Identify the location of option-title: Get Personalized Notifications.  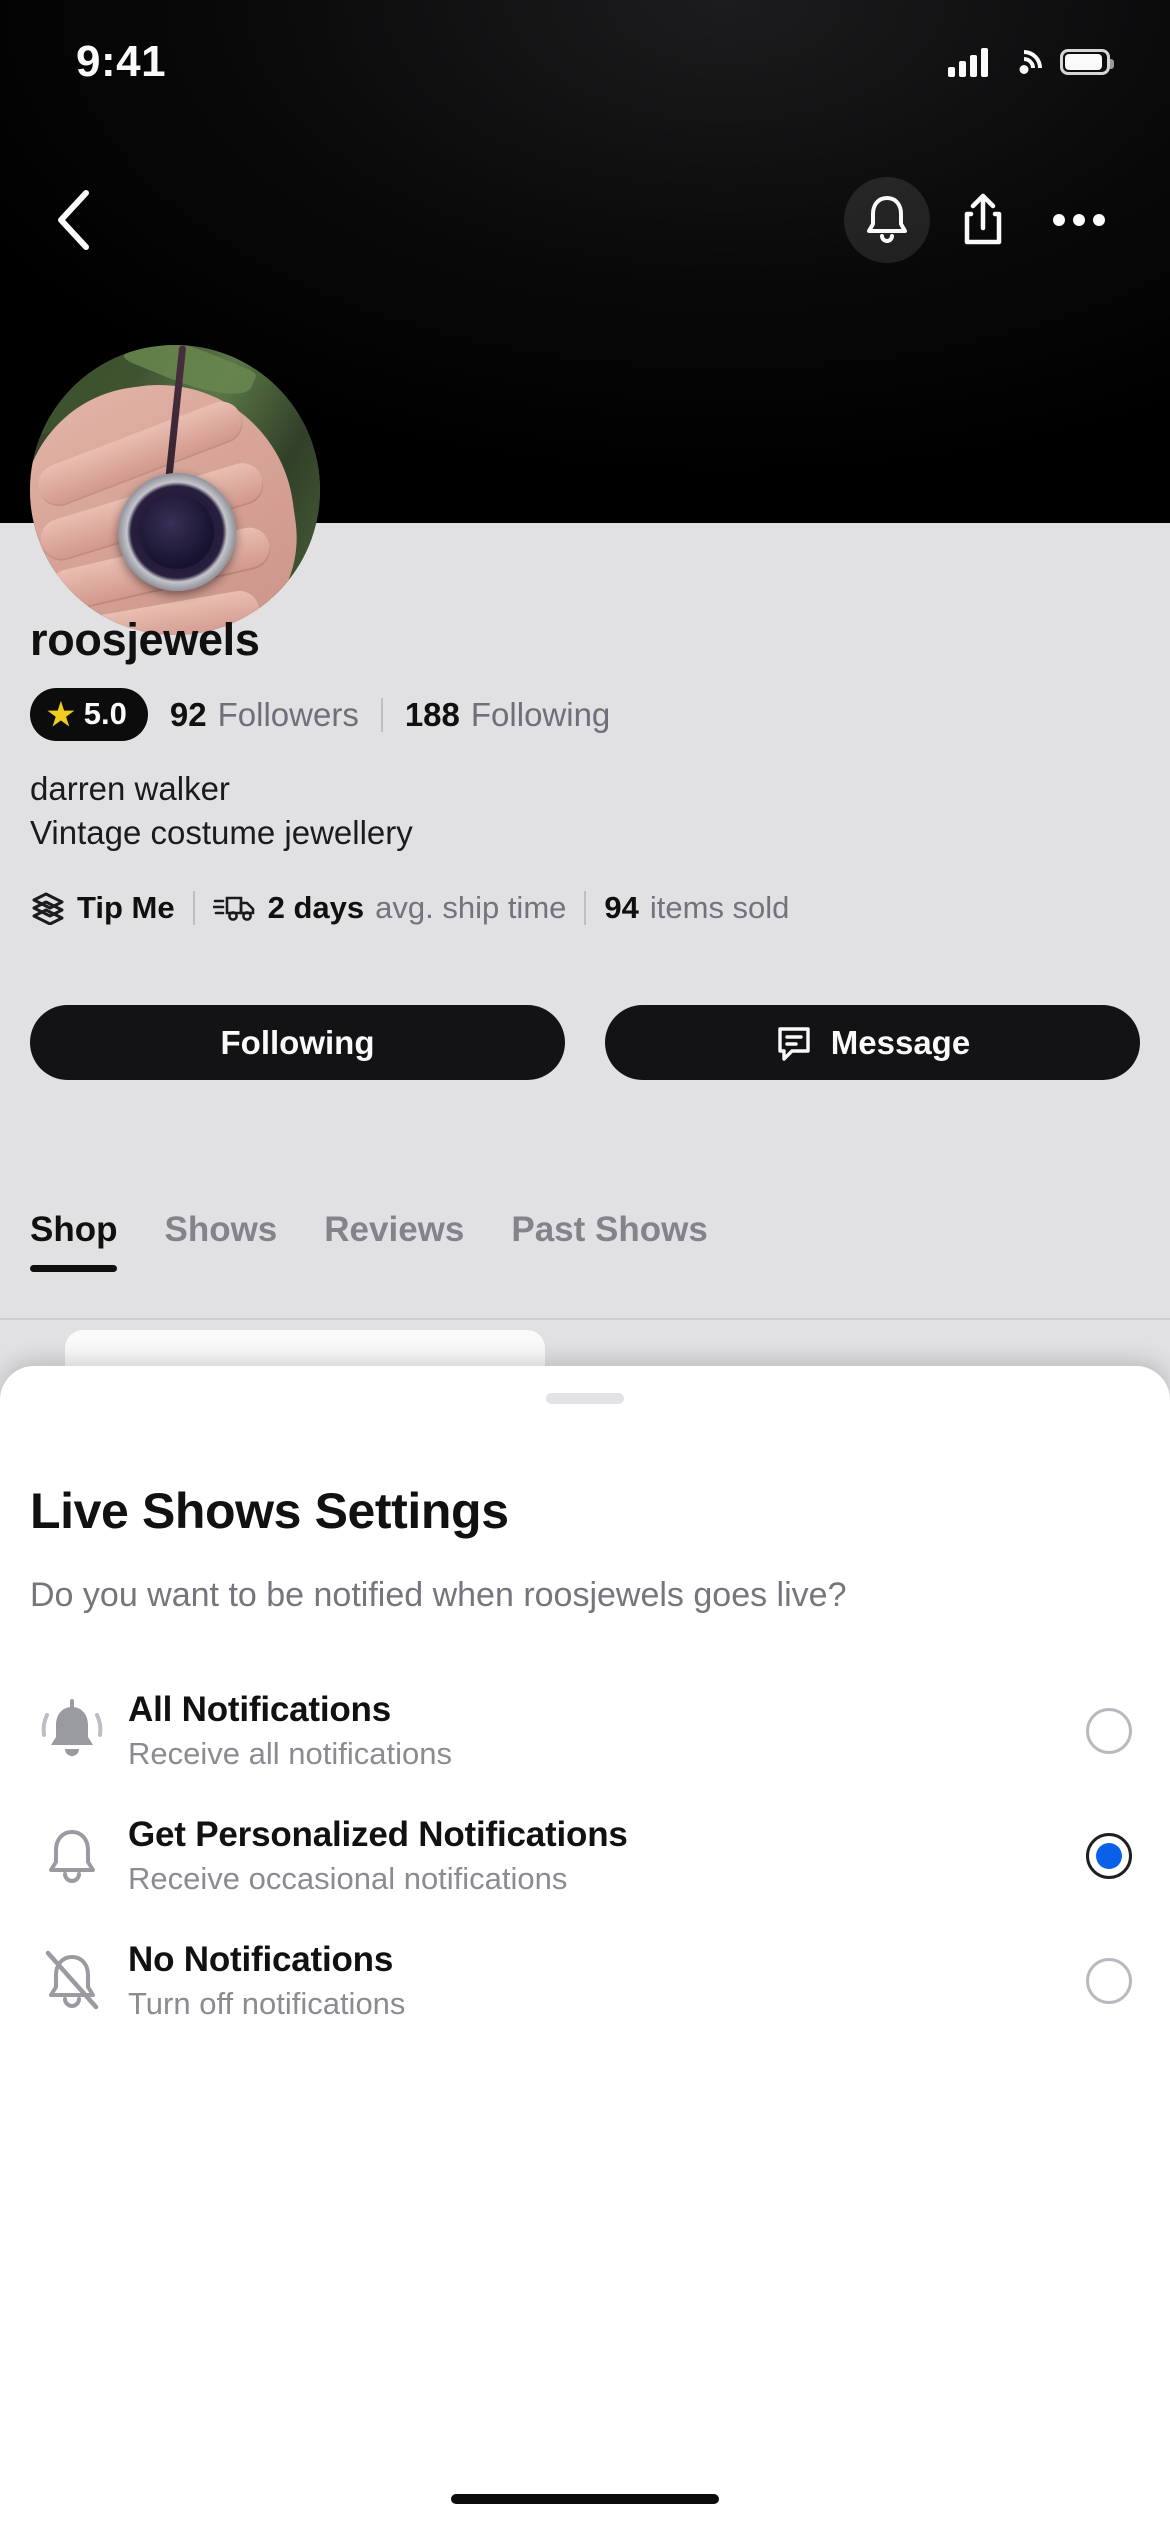
(378, 1834).